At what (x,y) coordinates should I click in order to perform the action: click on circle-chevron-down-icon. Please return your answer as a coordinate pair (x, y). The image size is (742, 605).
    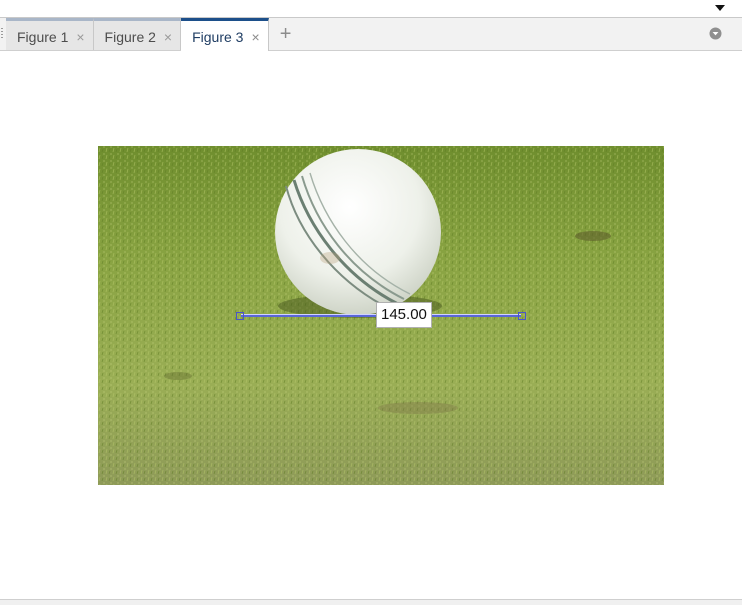
    Looking at the image, I should click on (715, 33).